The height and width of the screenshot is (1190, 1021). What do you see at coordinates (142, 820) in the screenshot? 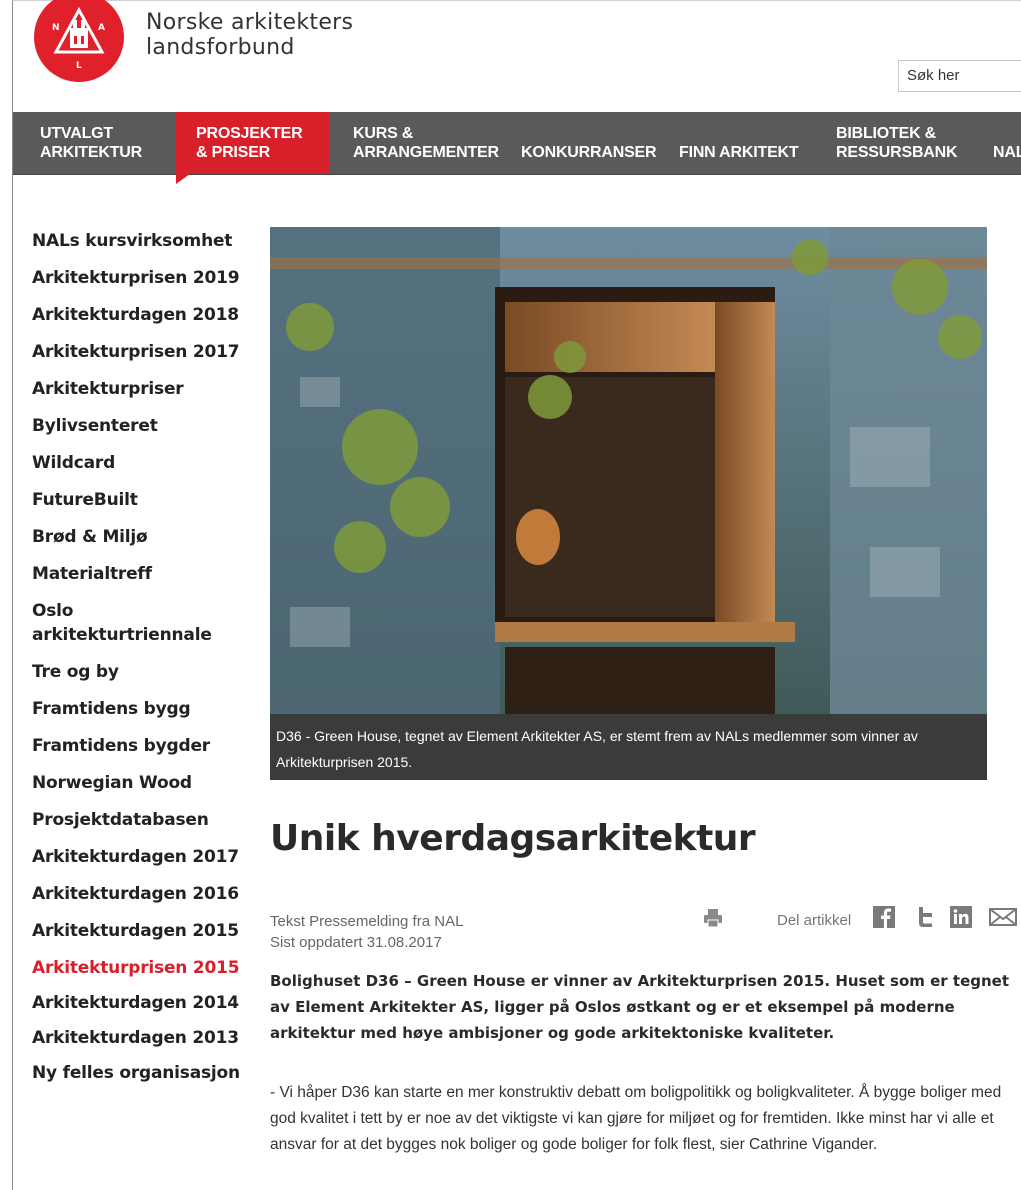
I see `sidebar-item: Prosjektdatabasen` at bounding box center [142, 820].